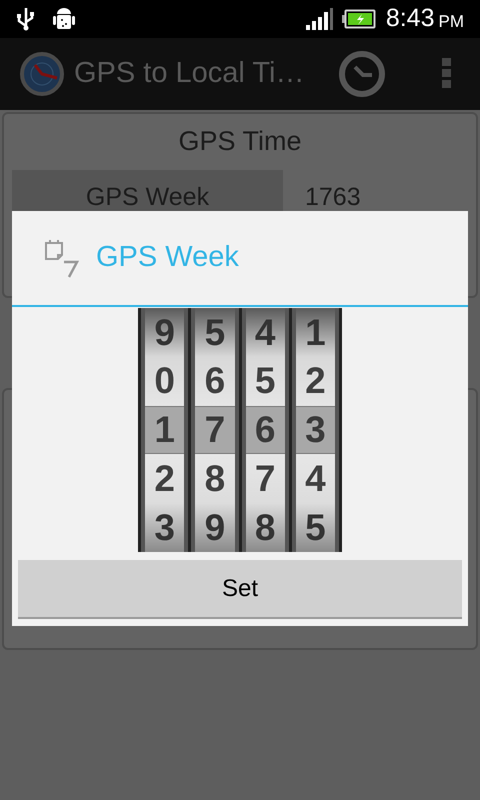 Image resolution: width=480 pixels, height=800 pixels. What do you see at coordinates (320, 19) in the screenshot?
I see `signal-icon` at bounding box center [320, 19].